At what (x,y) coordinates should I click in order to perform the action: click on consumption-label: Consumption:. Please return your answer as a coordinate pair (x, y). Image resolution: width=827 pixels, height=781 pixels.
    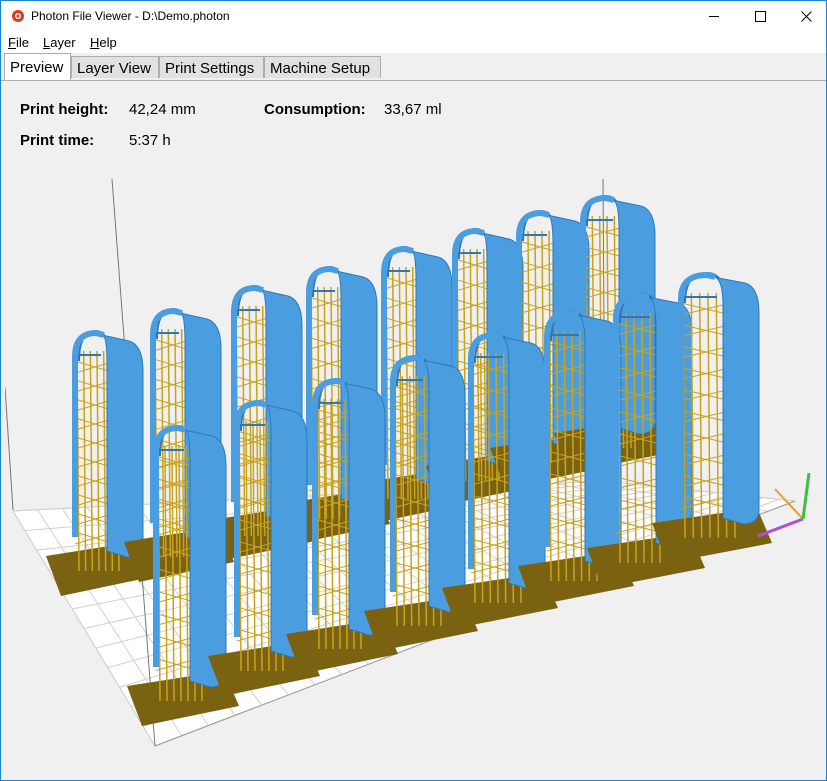
    Looking at the image, I should click on (315, 109).